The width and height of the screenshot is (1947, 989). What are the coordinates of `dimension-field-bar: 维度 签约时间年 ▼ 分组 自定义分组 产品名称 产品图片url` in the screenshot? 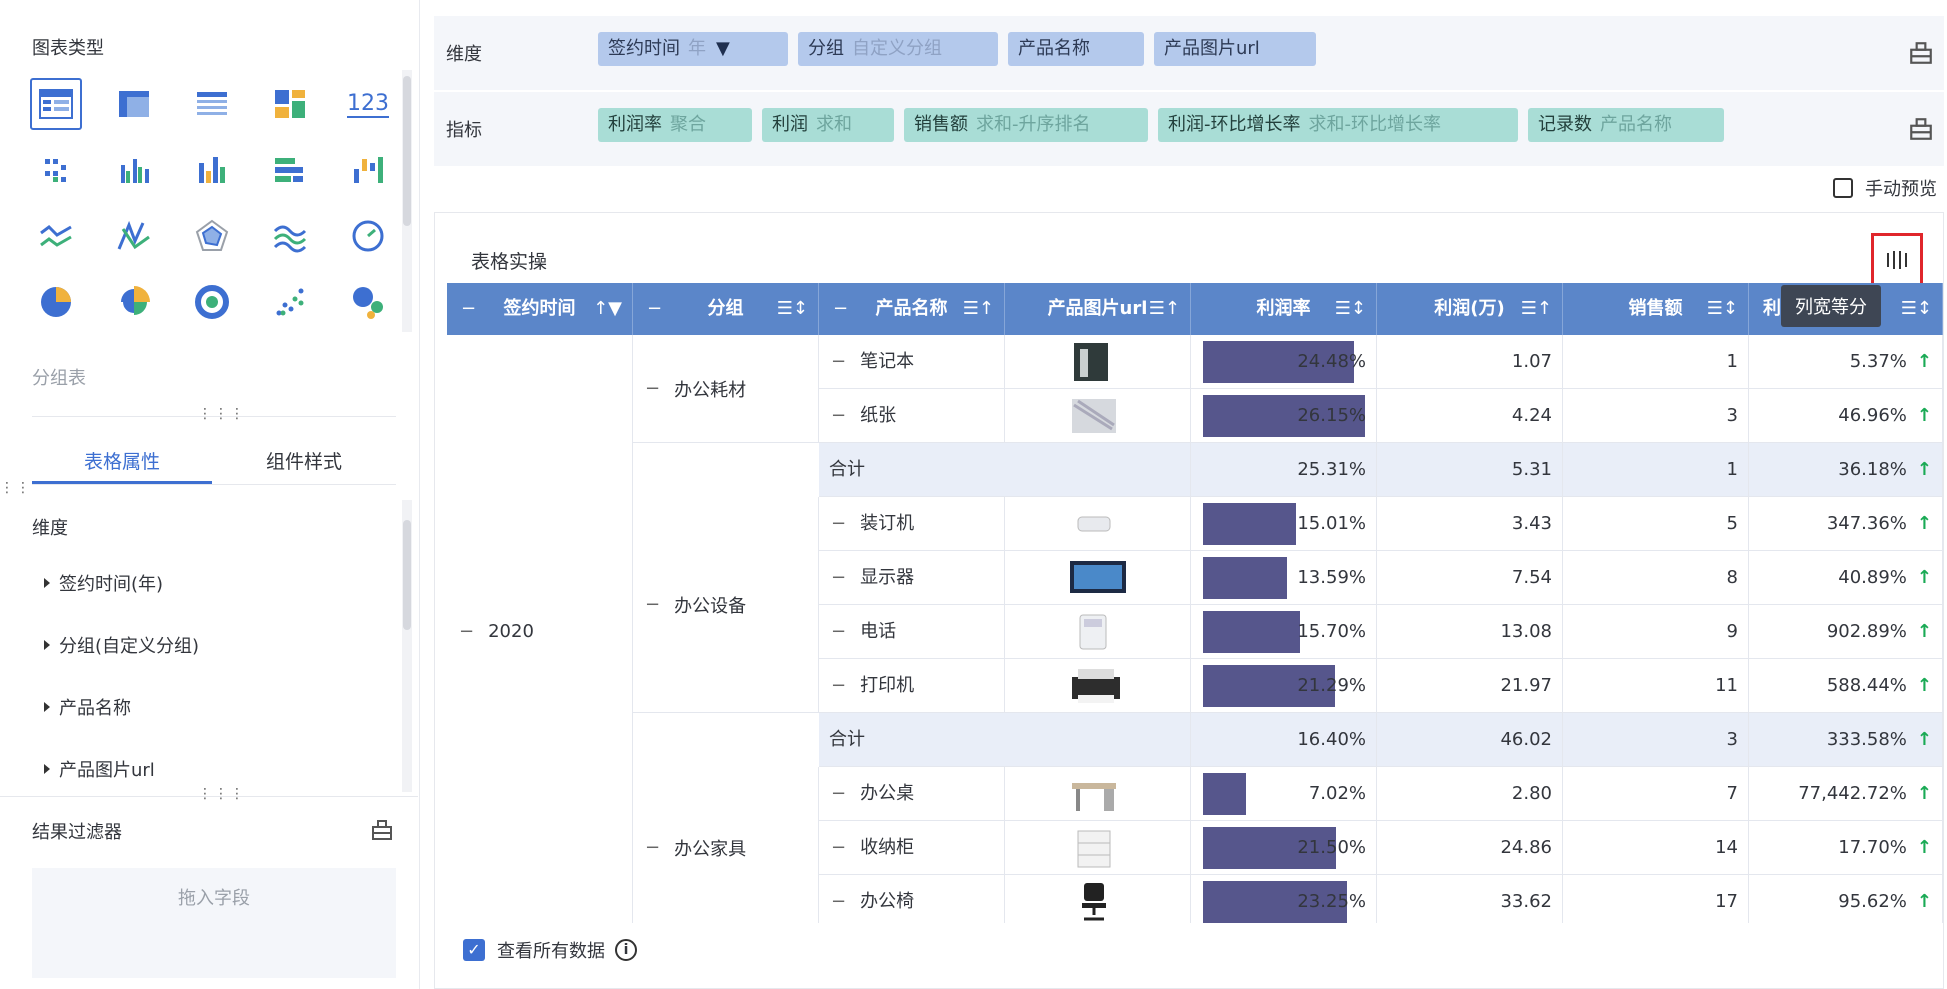 It's located at (1189, 53).